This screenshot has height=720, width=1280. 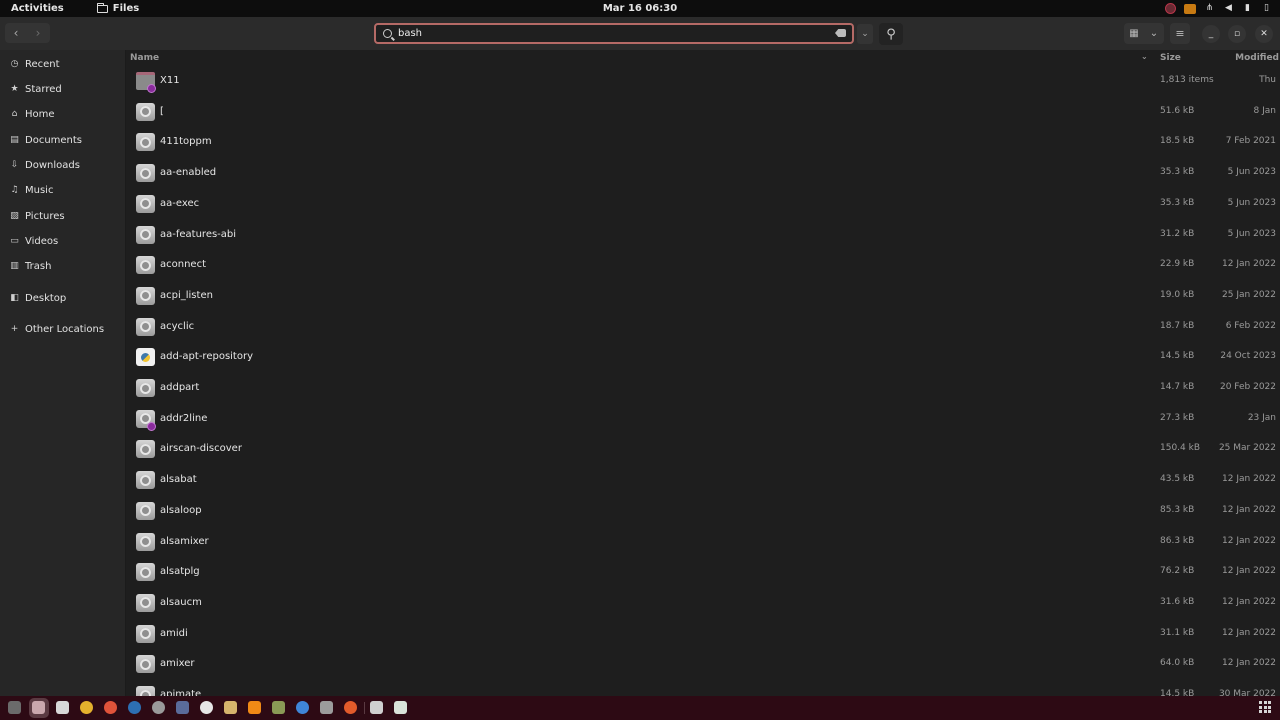 I want to click on file-row: alsamixer 86.3 kB 12 Jan 2022, so click(x=703, y=542).